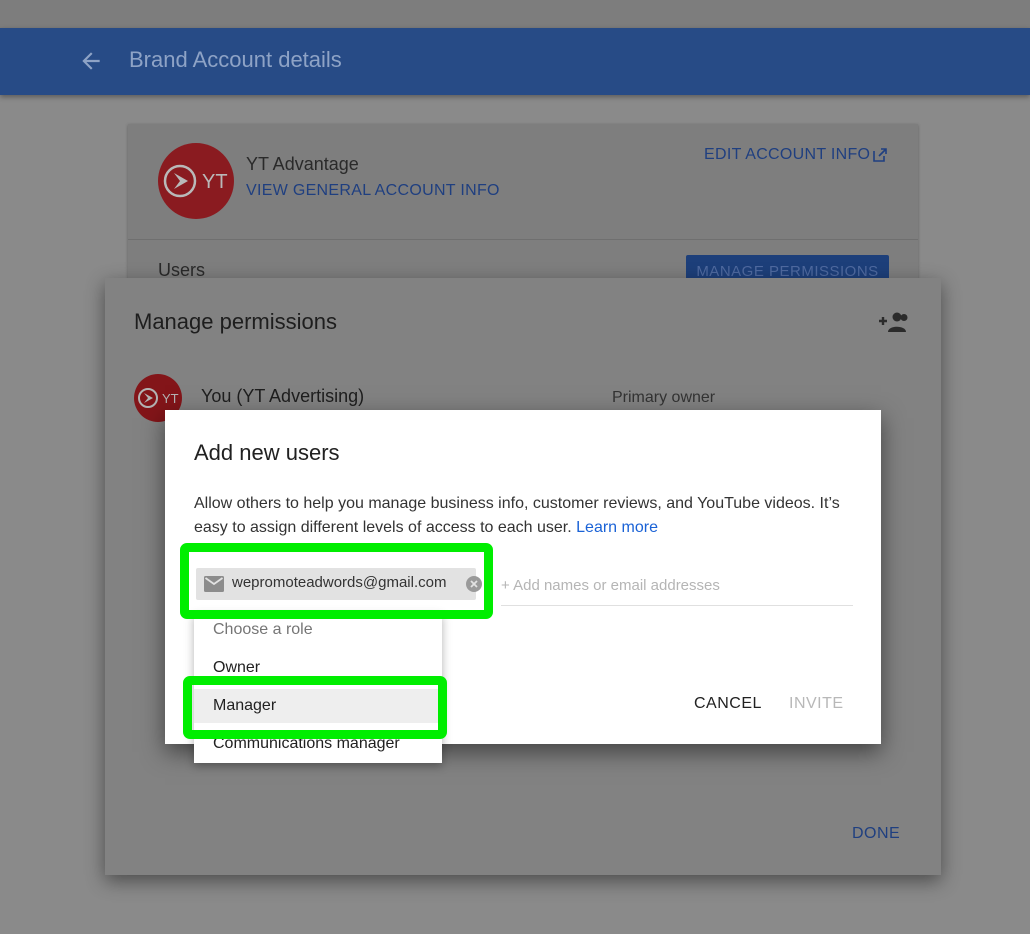 Image resolution: width=1030 pixels, height=934 pixels. What do you see at coordinates (816, 704) in the screenshot?
I see `invite-button: INVITE` at bounding box center [816, 704].